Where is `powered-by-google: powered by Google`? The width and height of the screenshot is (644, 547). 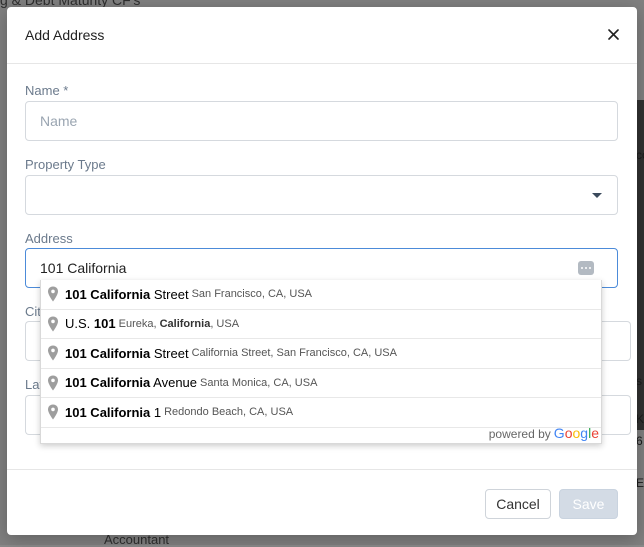
powered-by-google: powered by Google is located at coordinates (544, 433).